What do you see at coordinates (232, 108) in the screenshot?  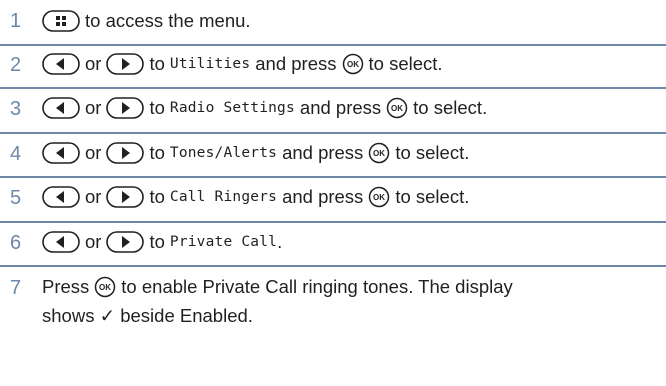 I see `menu-item-label: Radio Settings` at bounding box center [232, 108].